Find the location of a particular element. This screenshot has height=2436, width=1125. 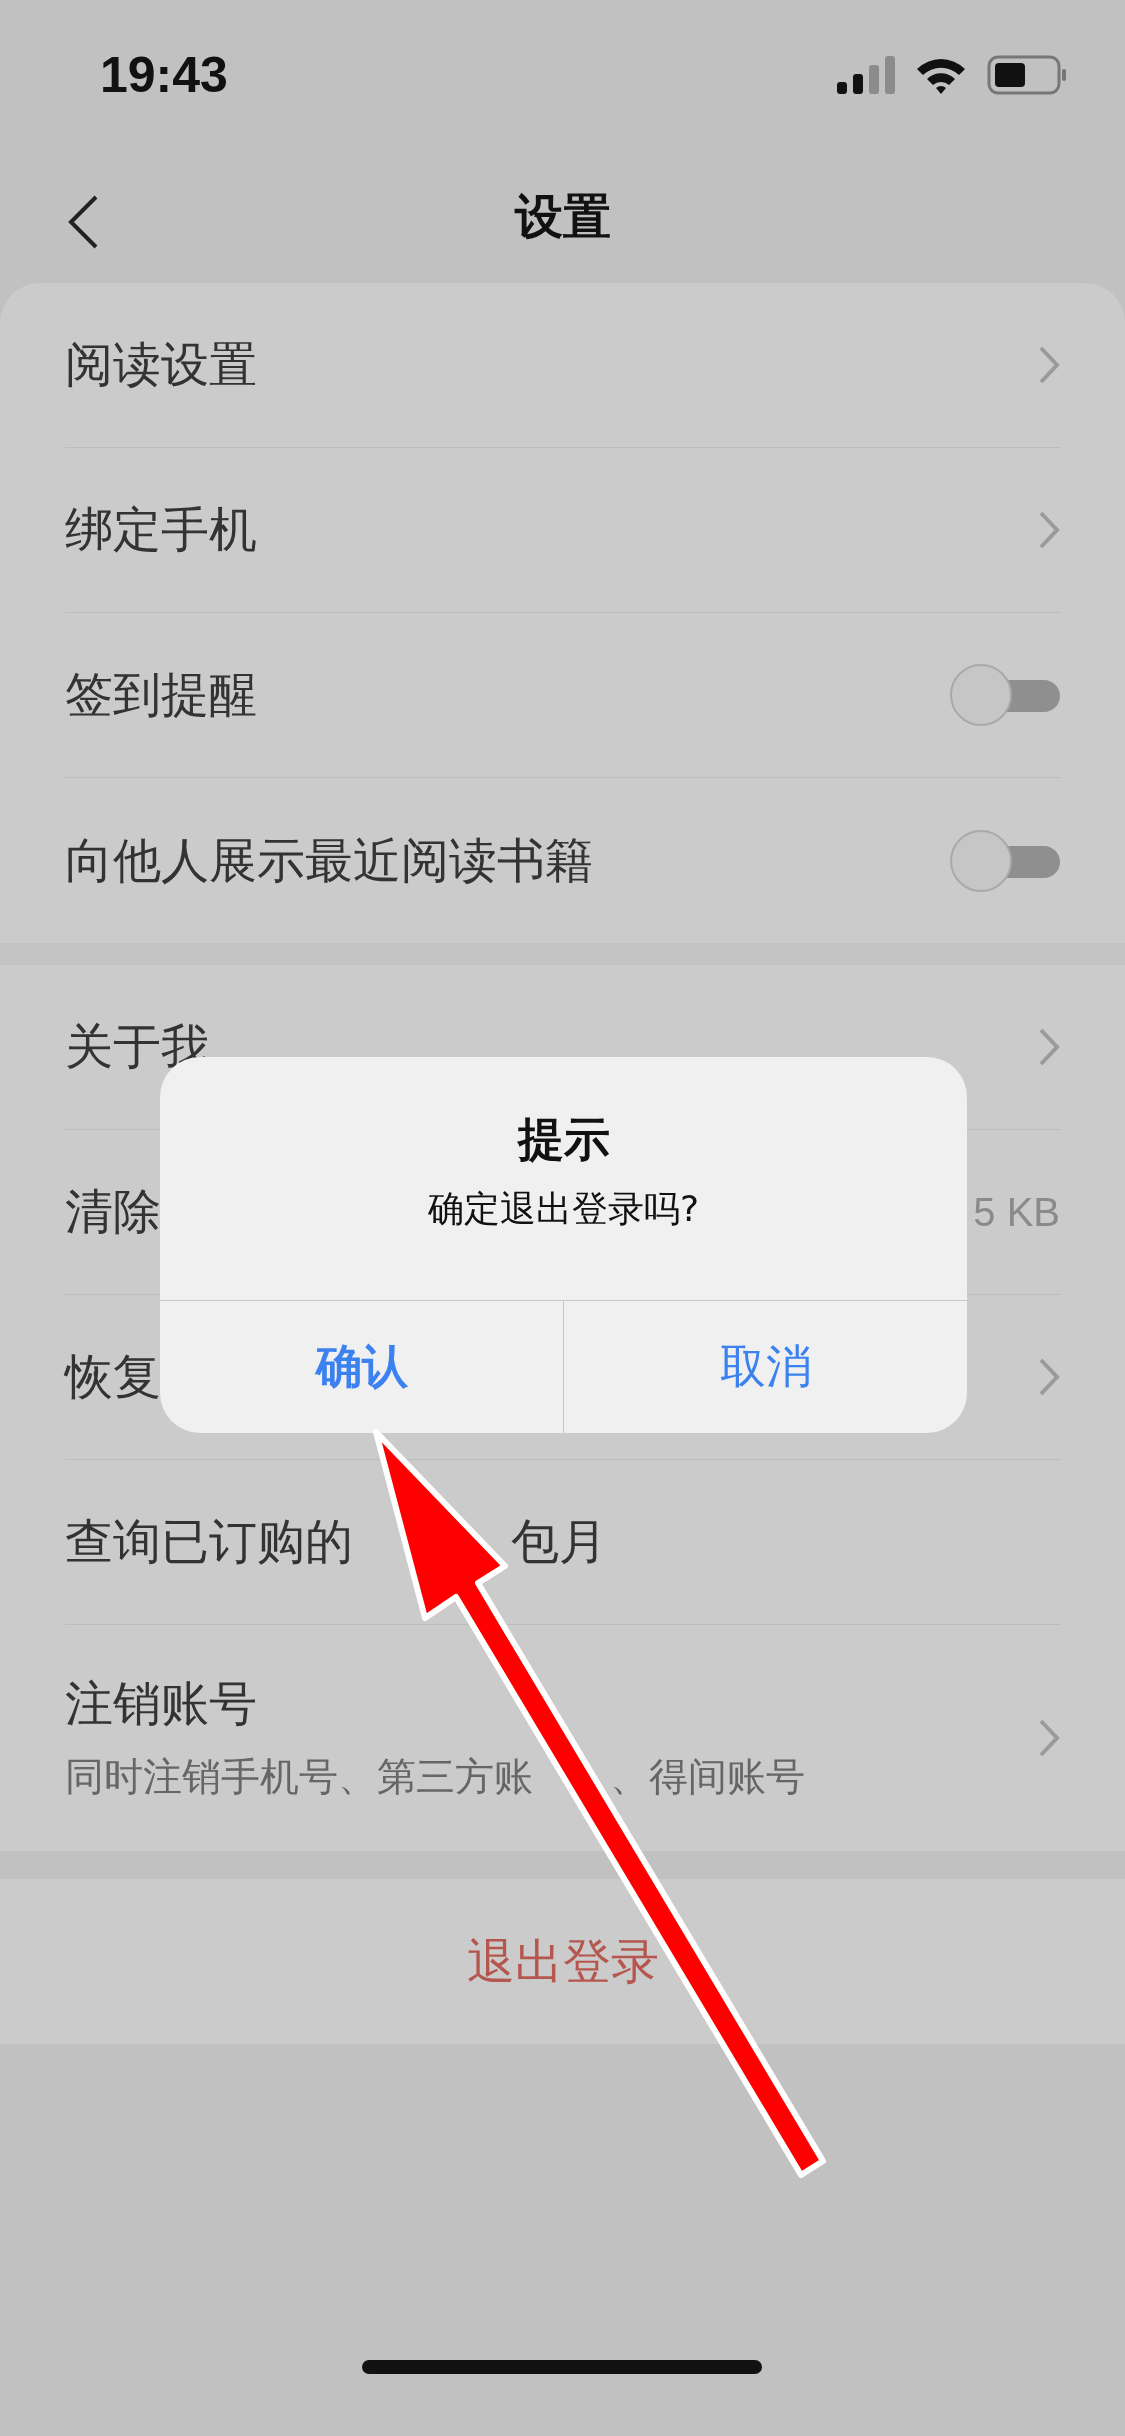

page-title: 设置 is located at coordinates (562, 216).